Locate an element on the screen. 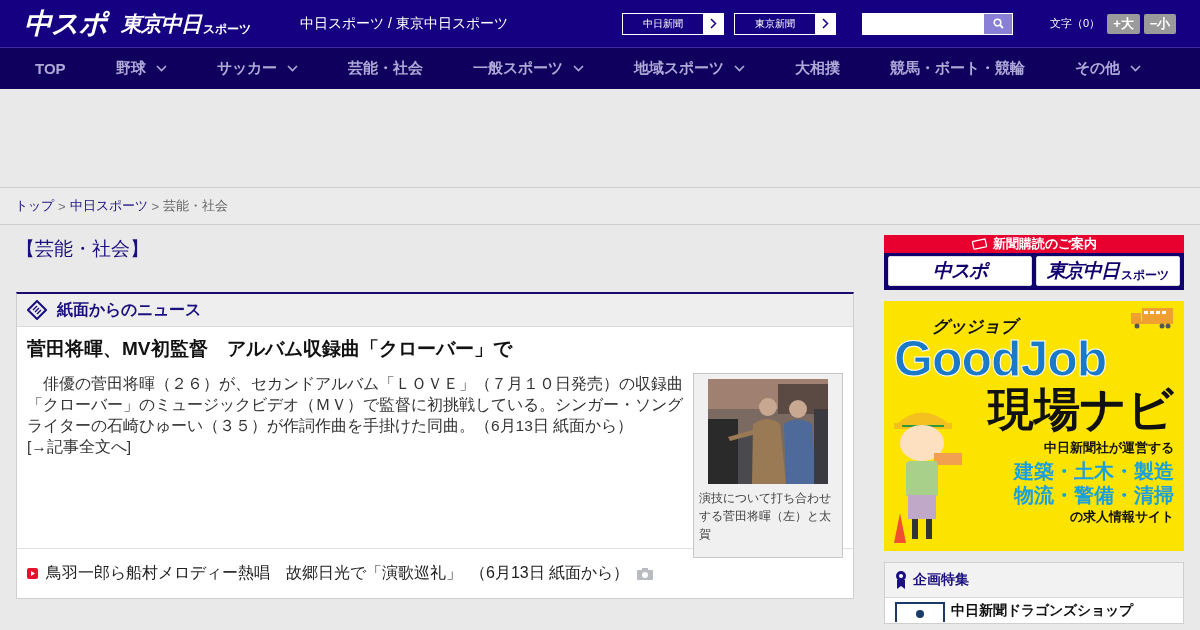 This screenshot has height=630, width=1200. ad-text: の求人情報サイト is located at coordinates (1122, 517).